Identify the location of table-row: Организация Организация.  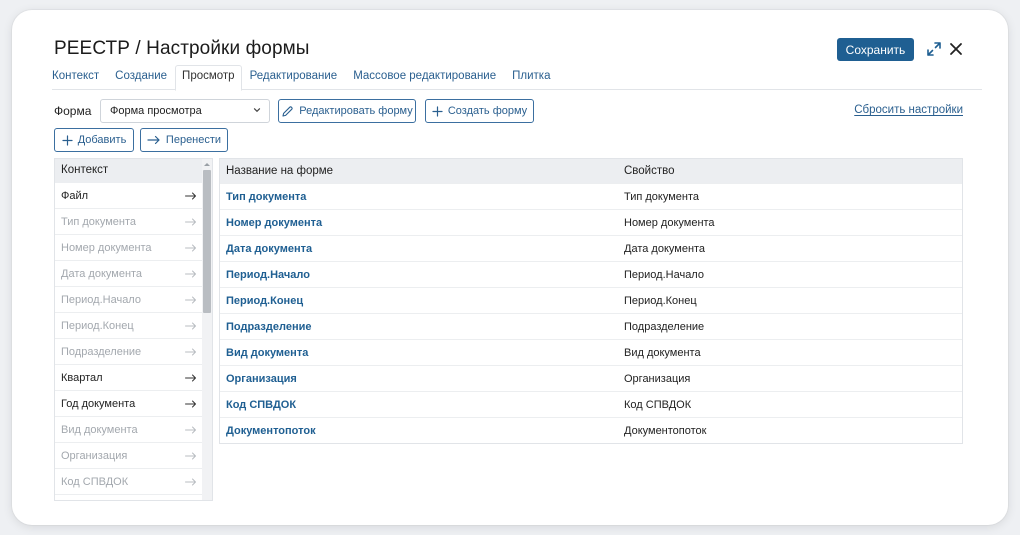
(591, 378).